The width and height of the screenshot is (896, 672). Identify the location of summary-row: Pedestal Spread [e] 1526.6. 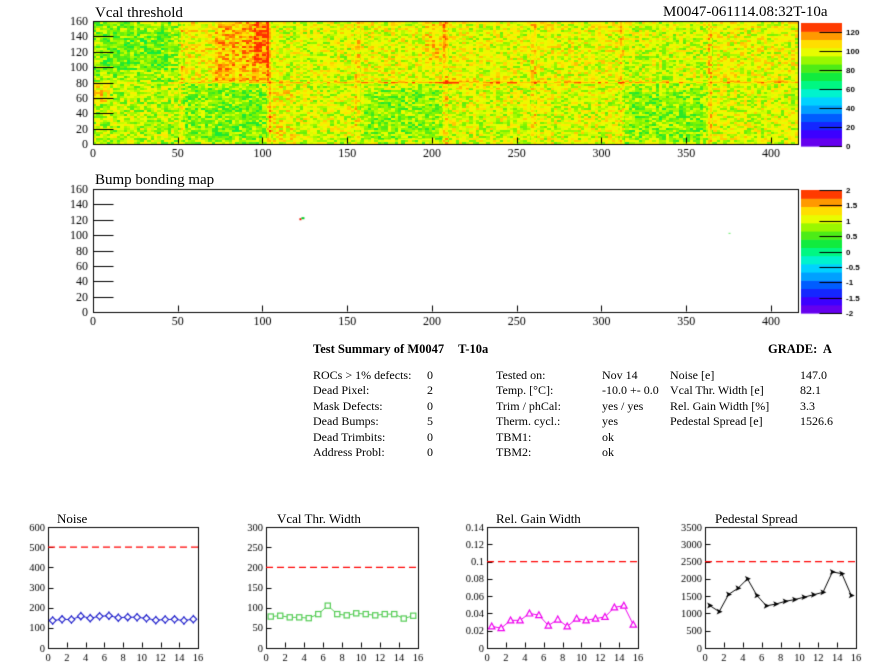
(751, 421).